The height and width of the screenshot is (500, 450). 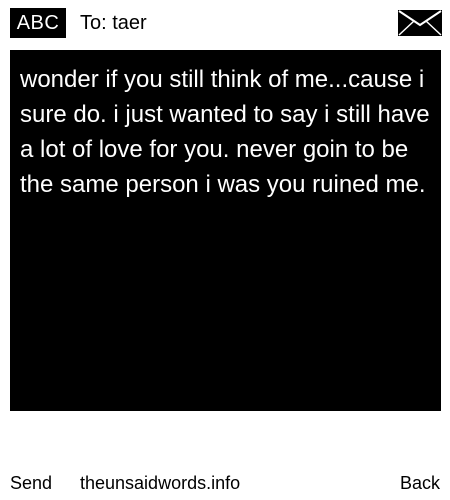 I want to click on input-mode-badge: ABC, so click(x=38, y=23).